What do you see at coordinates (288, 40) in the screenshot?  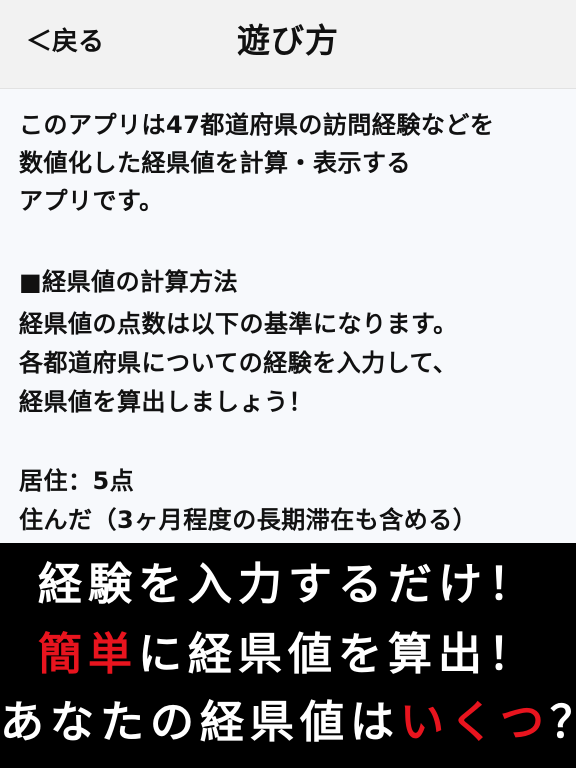 I see `page-title: 遊び方` at bounding box center [288, 40].